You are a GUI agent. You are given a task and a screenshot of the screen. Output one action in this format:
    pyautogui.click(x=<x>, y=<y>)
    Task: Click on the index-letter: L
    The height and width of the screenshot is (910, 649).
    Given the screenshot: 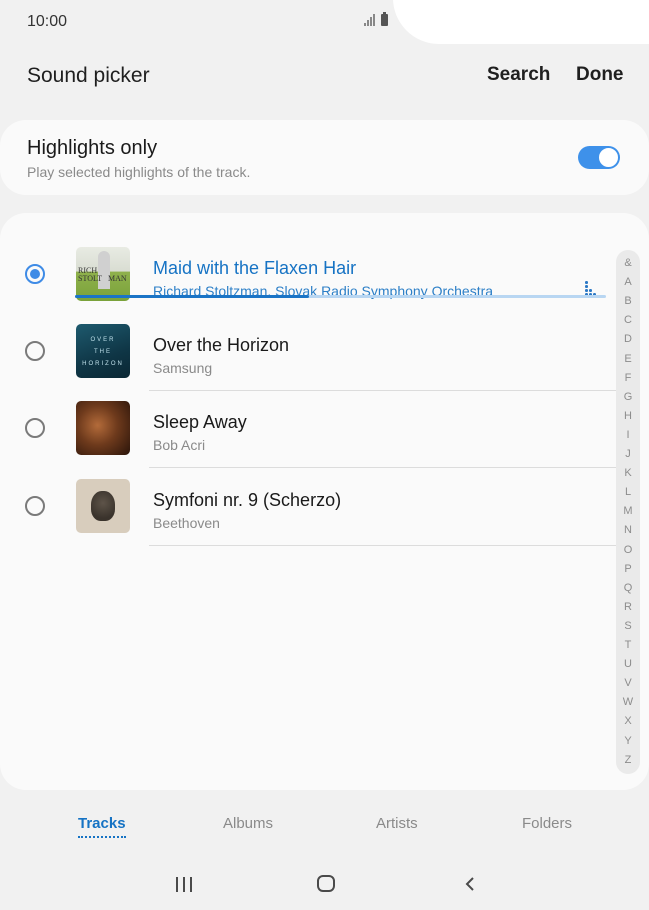 What is the action you would take?
    pyautogui.click(x=628, y=492)
    